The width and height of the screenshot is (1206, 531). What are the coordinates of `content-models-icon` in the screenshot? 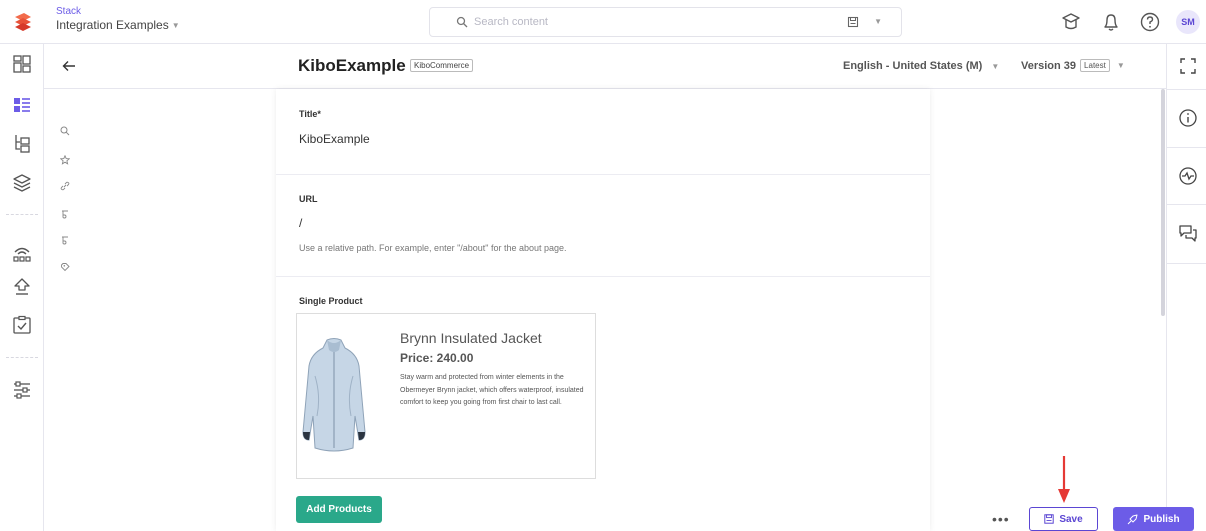 It's located at (22, 143).